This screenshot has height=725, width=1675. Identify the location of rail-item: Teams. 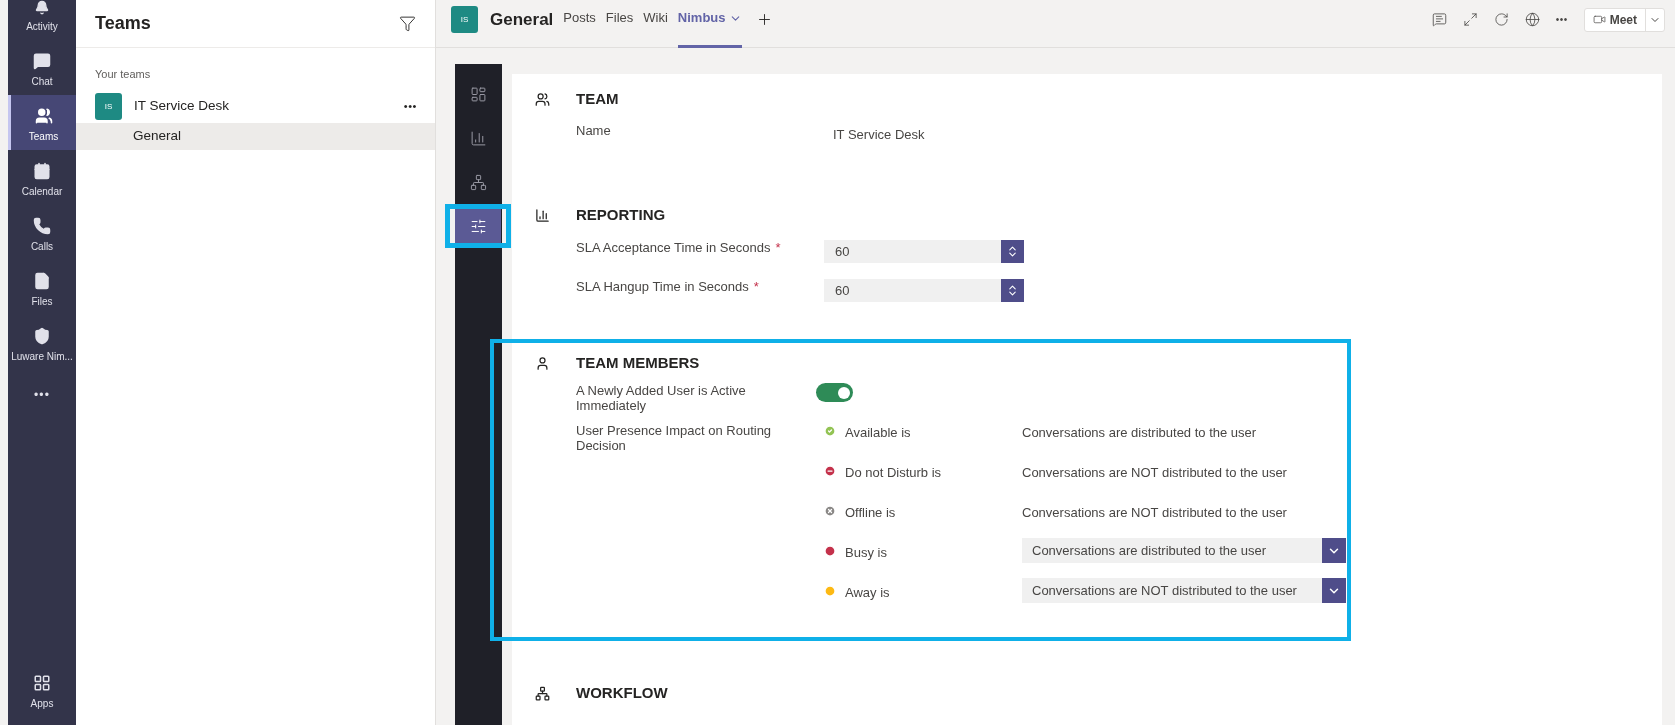
(42, 122).